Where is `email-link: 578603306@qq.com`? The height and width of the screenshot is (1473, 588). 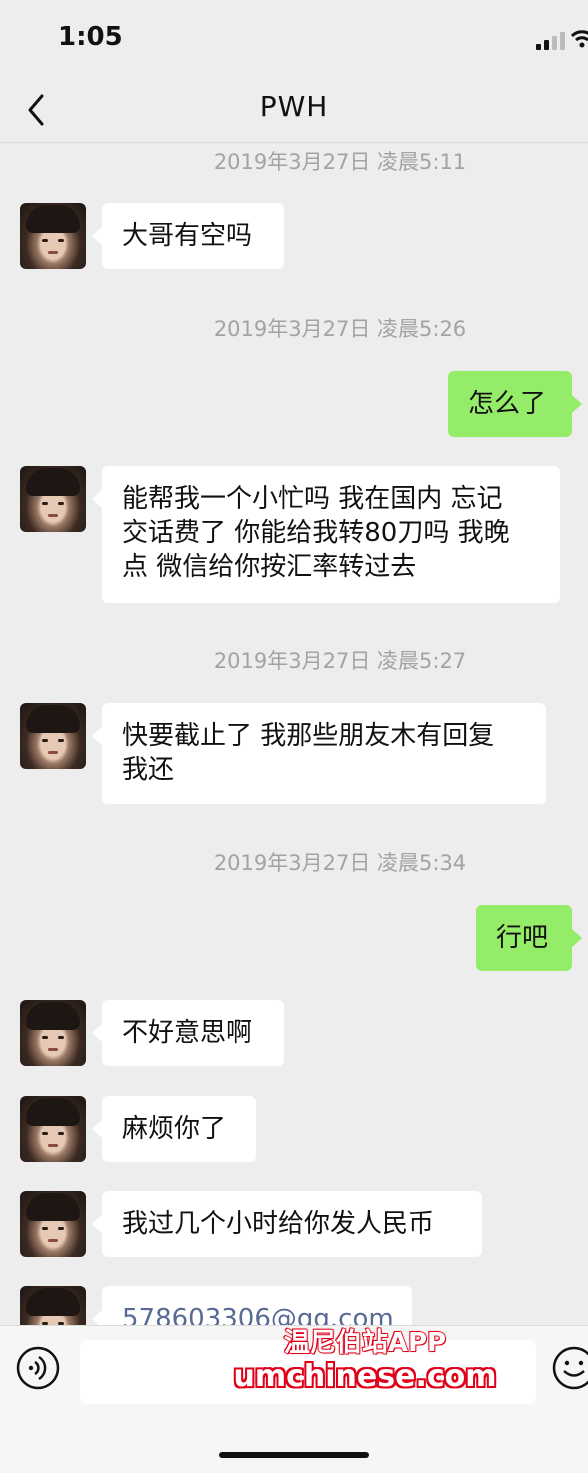 email-link: 578603306@qq.com is located at coordinates (258, 1314).